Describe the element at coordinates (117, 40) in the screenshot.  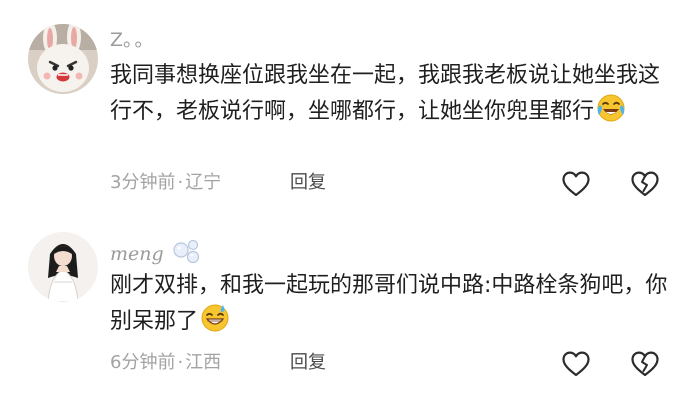
I see `username-text: Z` at that location.